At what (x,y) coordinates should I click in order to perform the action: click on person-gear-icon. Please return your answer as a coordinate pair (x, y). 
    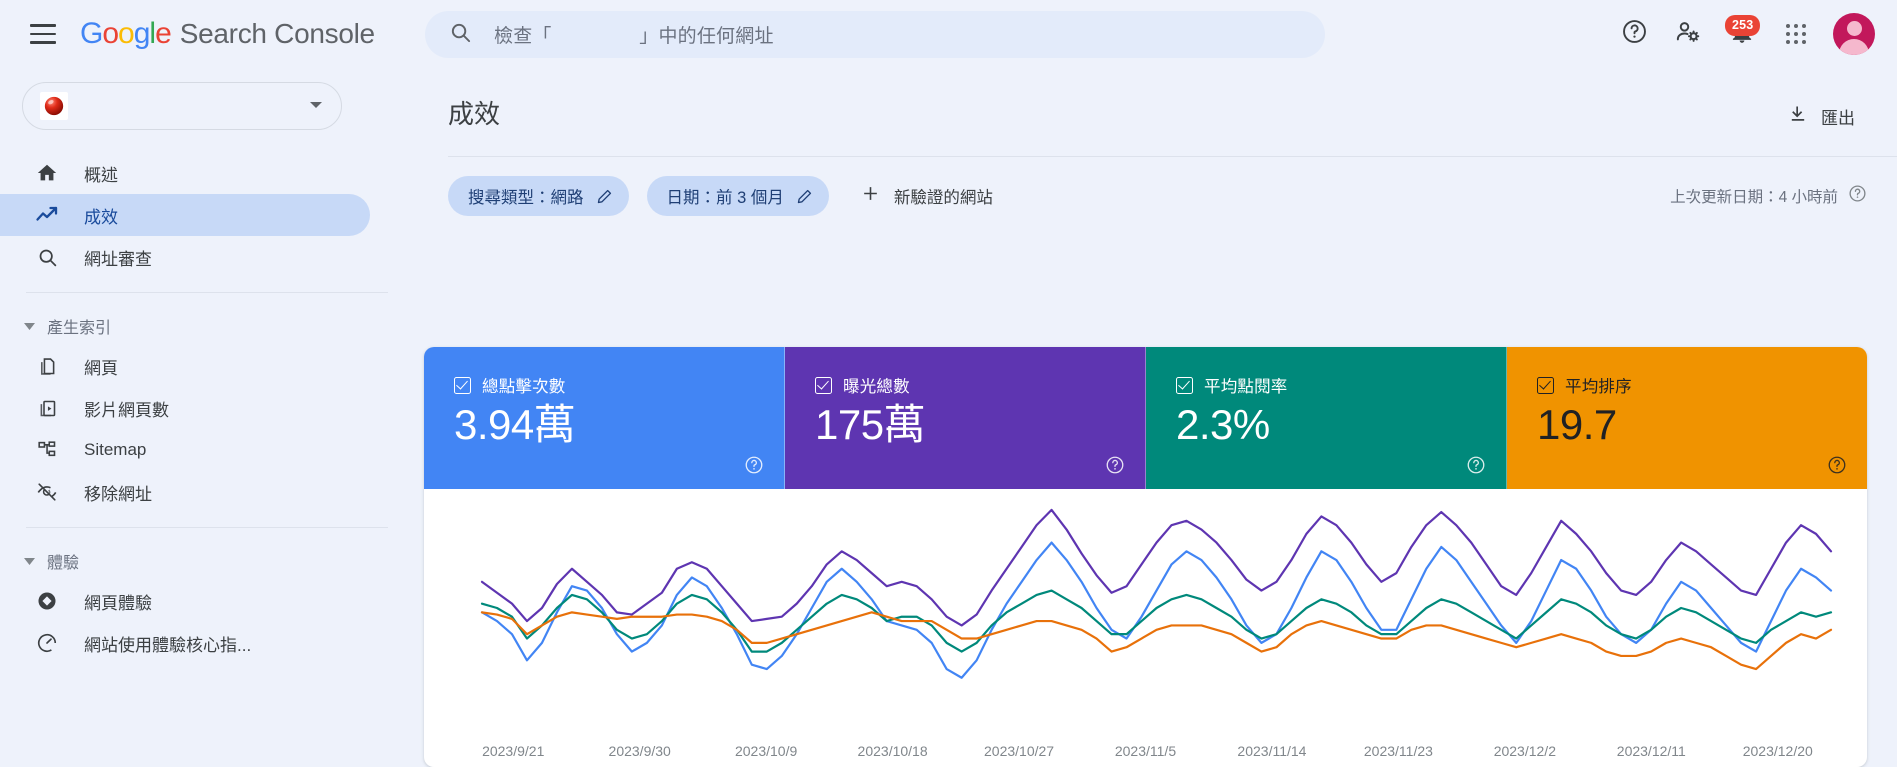
    Looking at the image, I should click on (1688, 34).